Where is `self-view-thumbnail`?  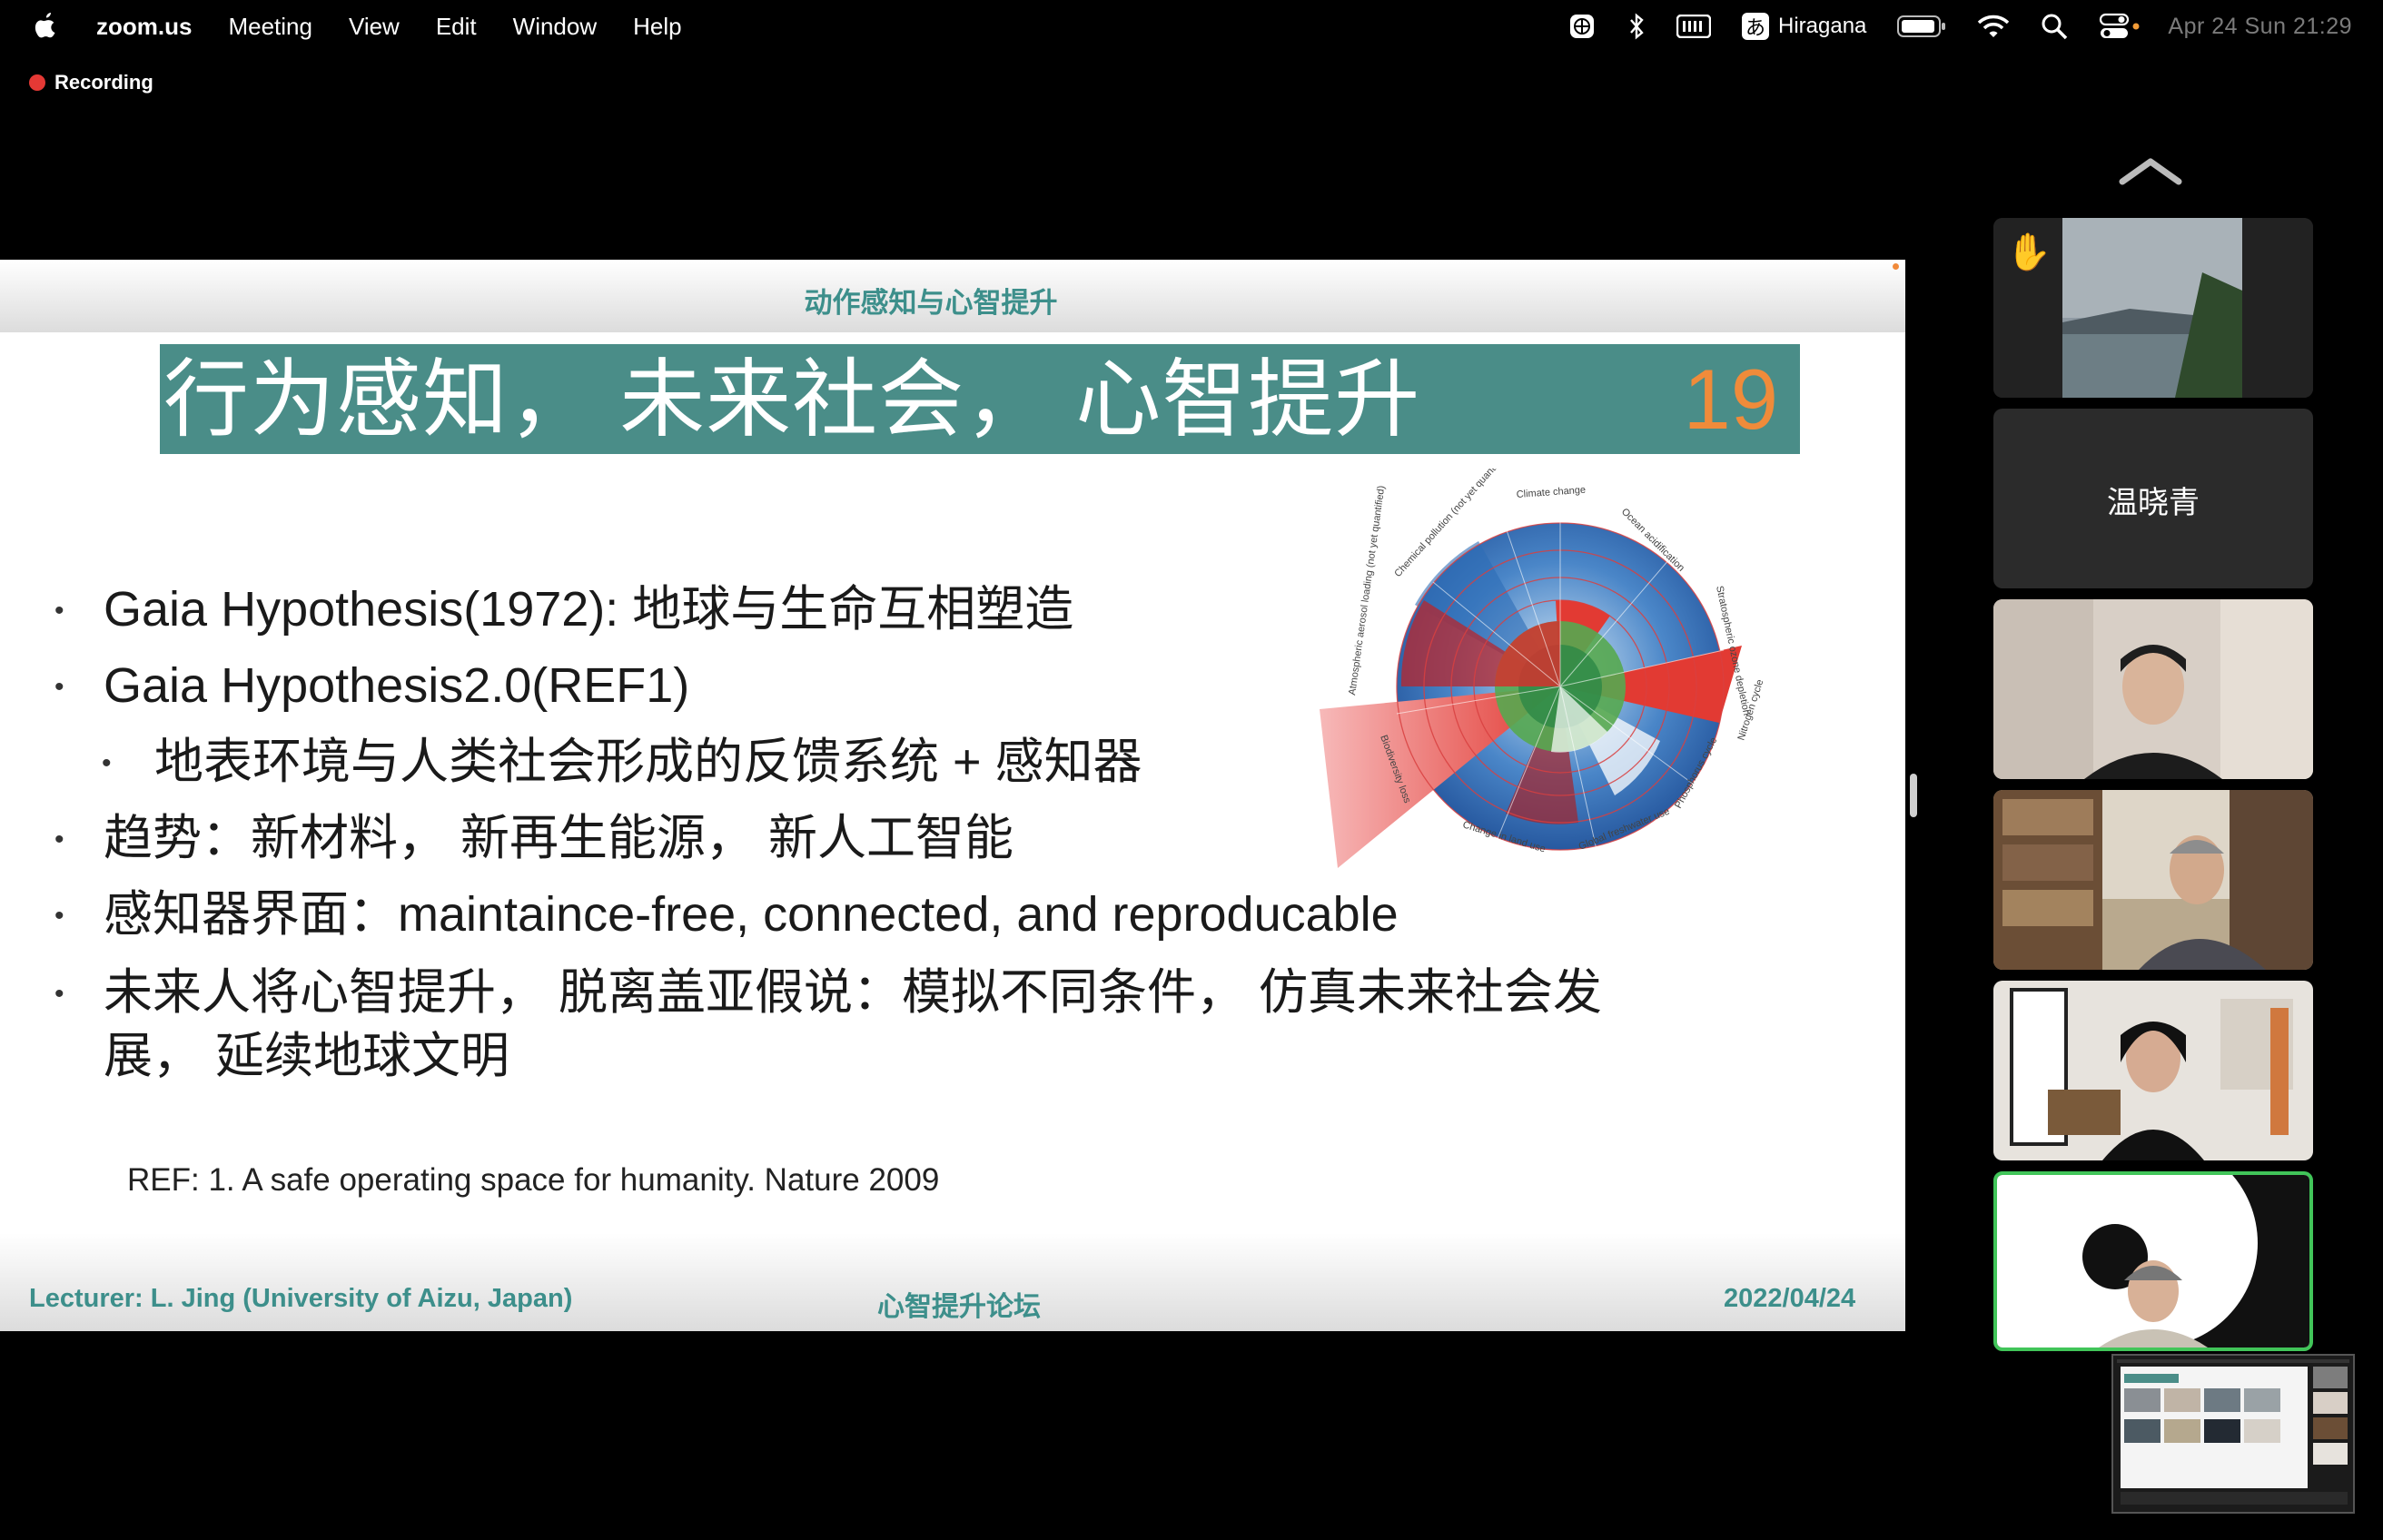
self-view-thumbnail is located at coordinates (2233, 1434).